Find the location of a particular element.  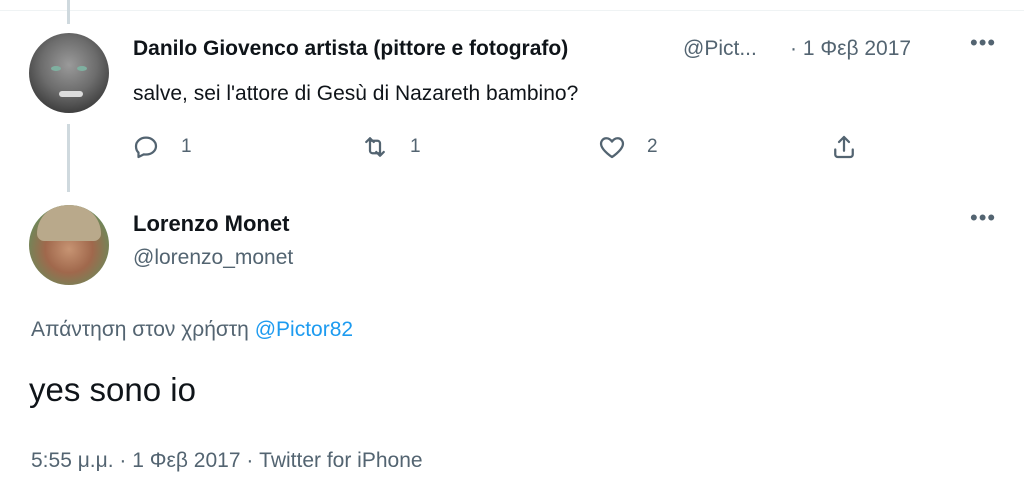

share-icon is located at coordinates (844, 147).